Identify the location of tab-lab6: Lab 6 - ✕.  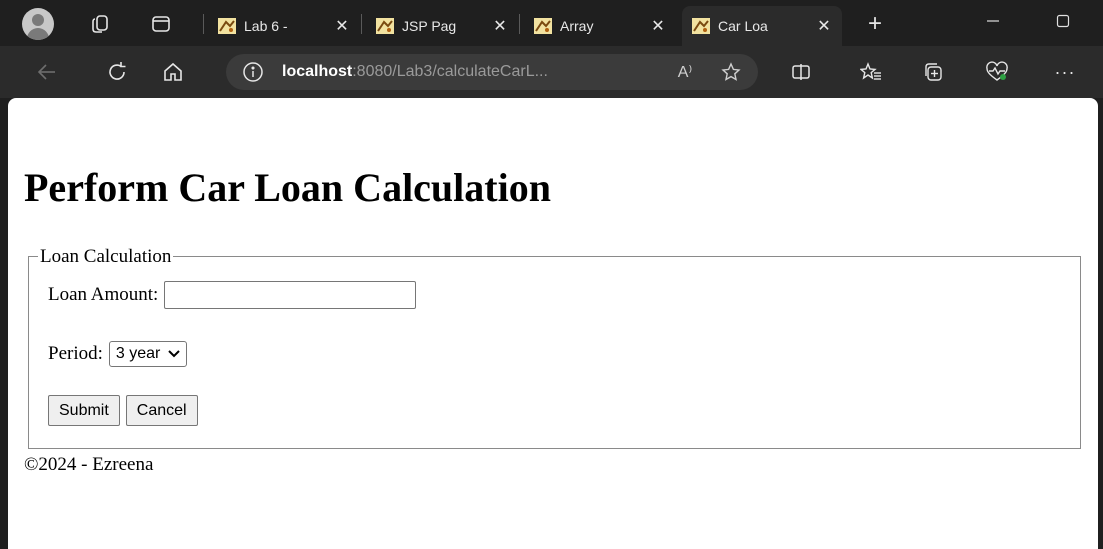
(284, 26).